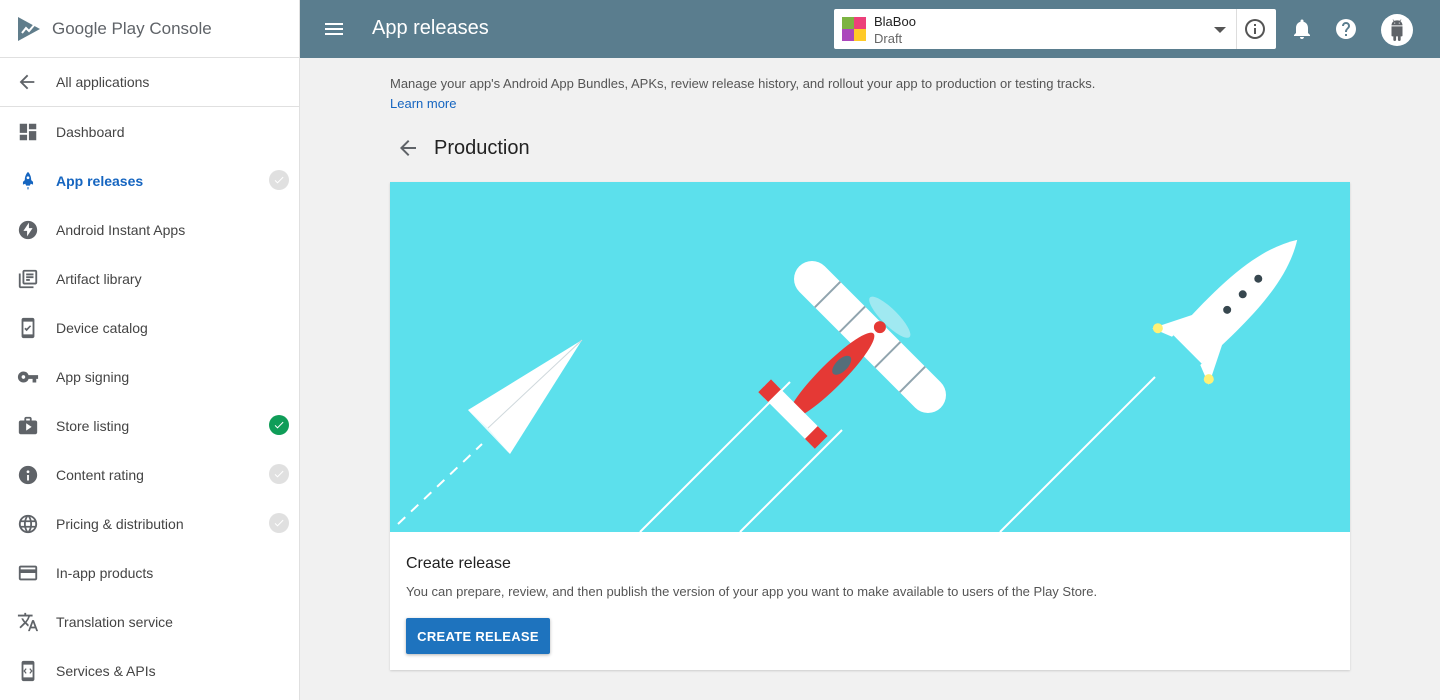  What do you see at coordinates (120, 523) in the screenshot?
I see `sidebar-item-label: Pricing & distribution` at bounding box center [120, 523].